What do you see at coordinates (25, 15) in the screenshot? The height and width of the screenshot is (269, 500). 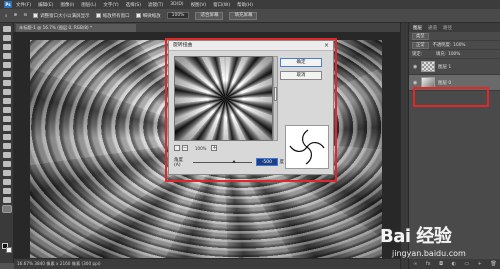 I see `zoom-out-icon: ⊖` at bounding box center [25, 15].